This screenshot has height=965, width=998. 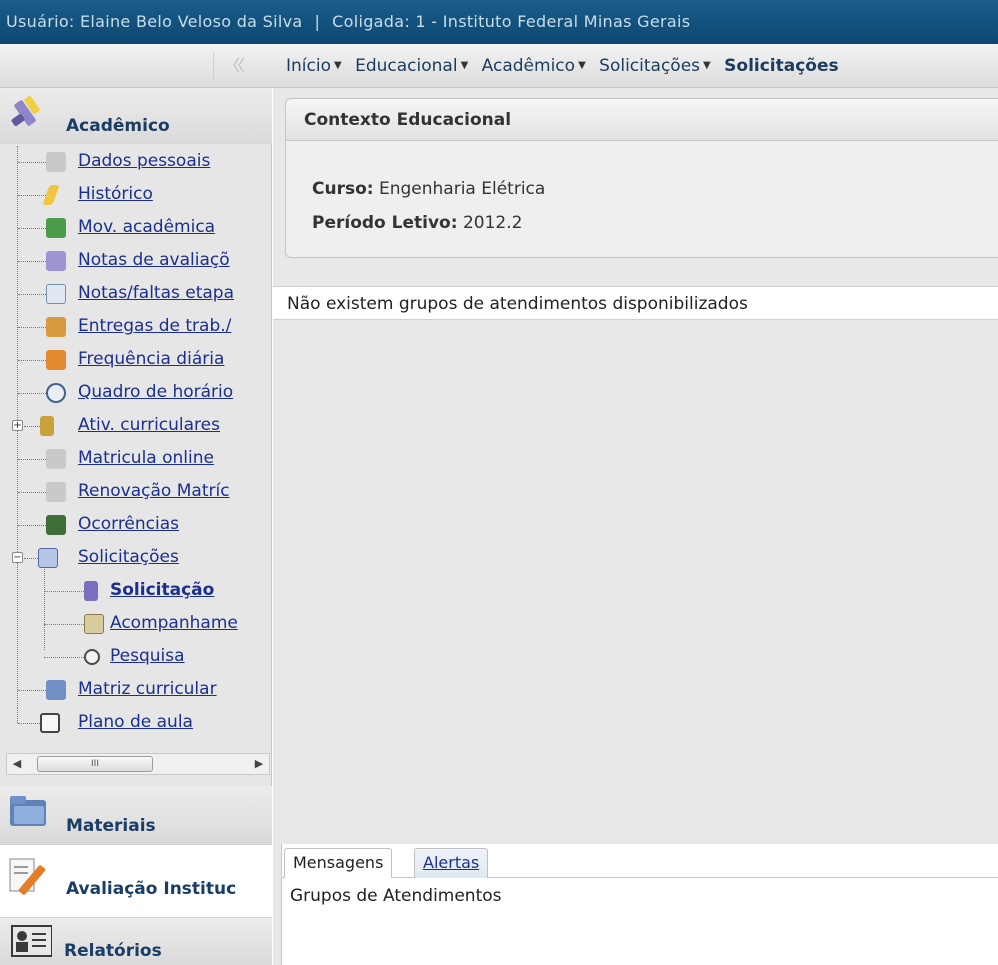 I want to click on periodo-row: Período Letivo: 2012.2, so click(x=417, y=223).